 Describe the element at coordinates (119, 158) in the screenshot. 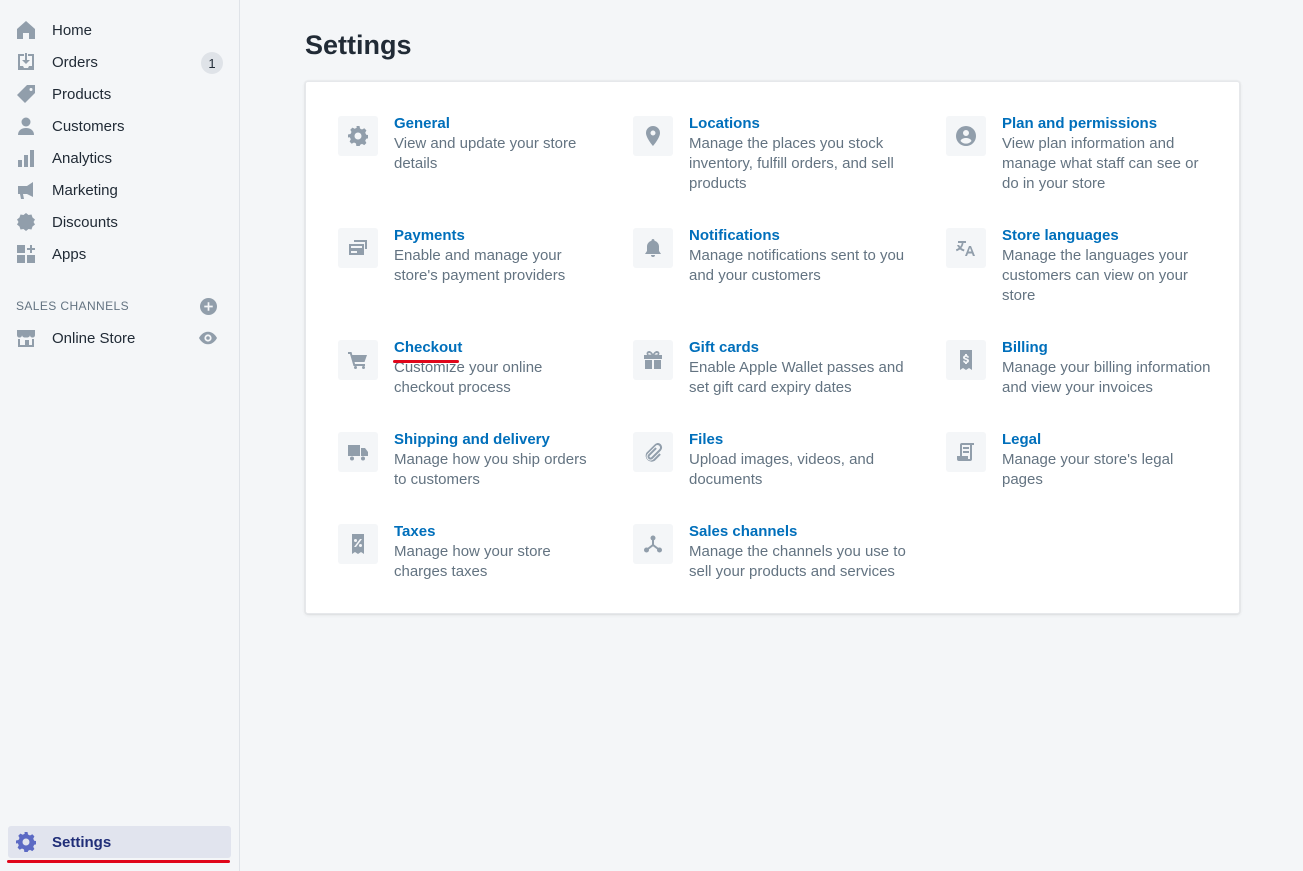

I see `nav-item-analytics: Analytics` at that location.